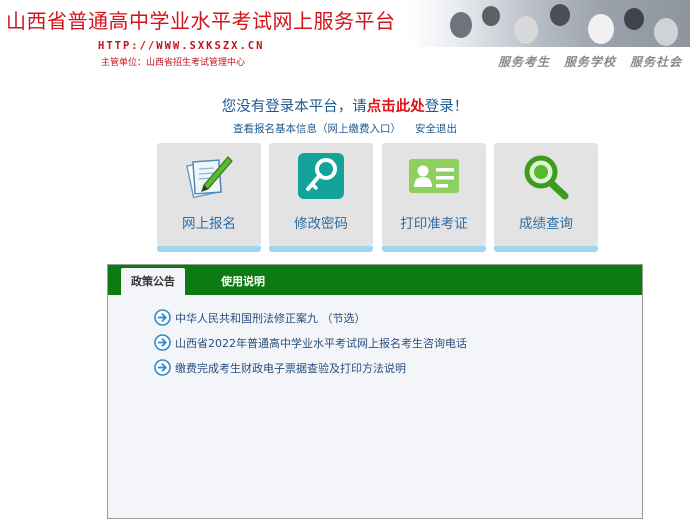 This screenshot has width=690, height=525. I want to click on pen-paper-icon, so click(209, 177).